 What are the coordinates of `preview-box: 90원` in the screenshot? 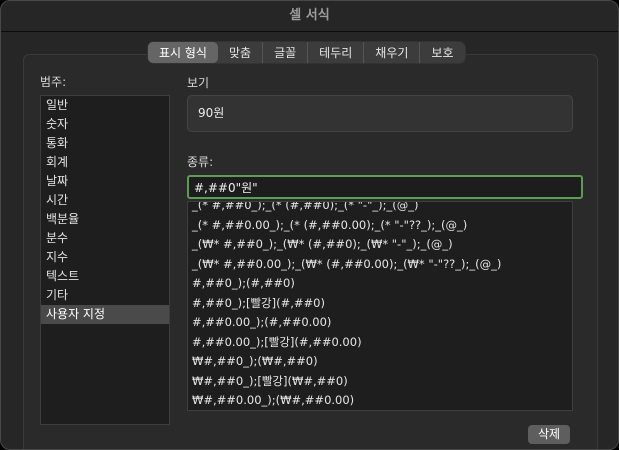 It's located at (380, 113).